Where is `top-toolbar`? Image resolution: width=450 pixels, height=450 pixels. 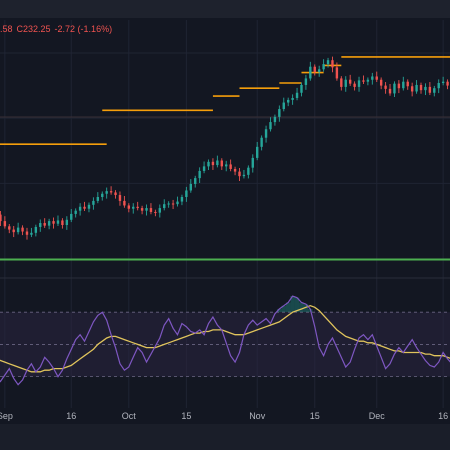 top-toolbar is located at coordinates (225, 9).